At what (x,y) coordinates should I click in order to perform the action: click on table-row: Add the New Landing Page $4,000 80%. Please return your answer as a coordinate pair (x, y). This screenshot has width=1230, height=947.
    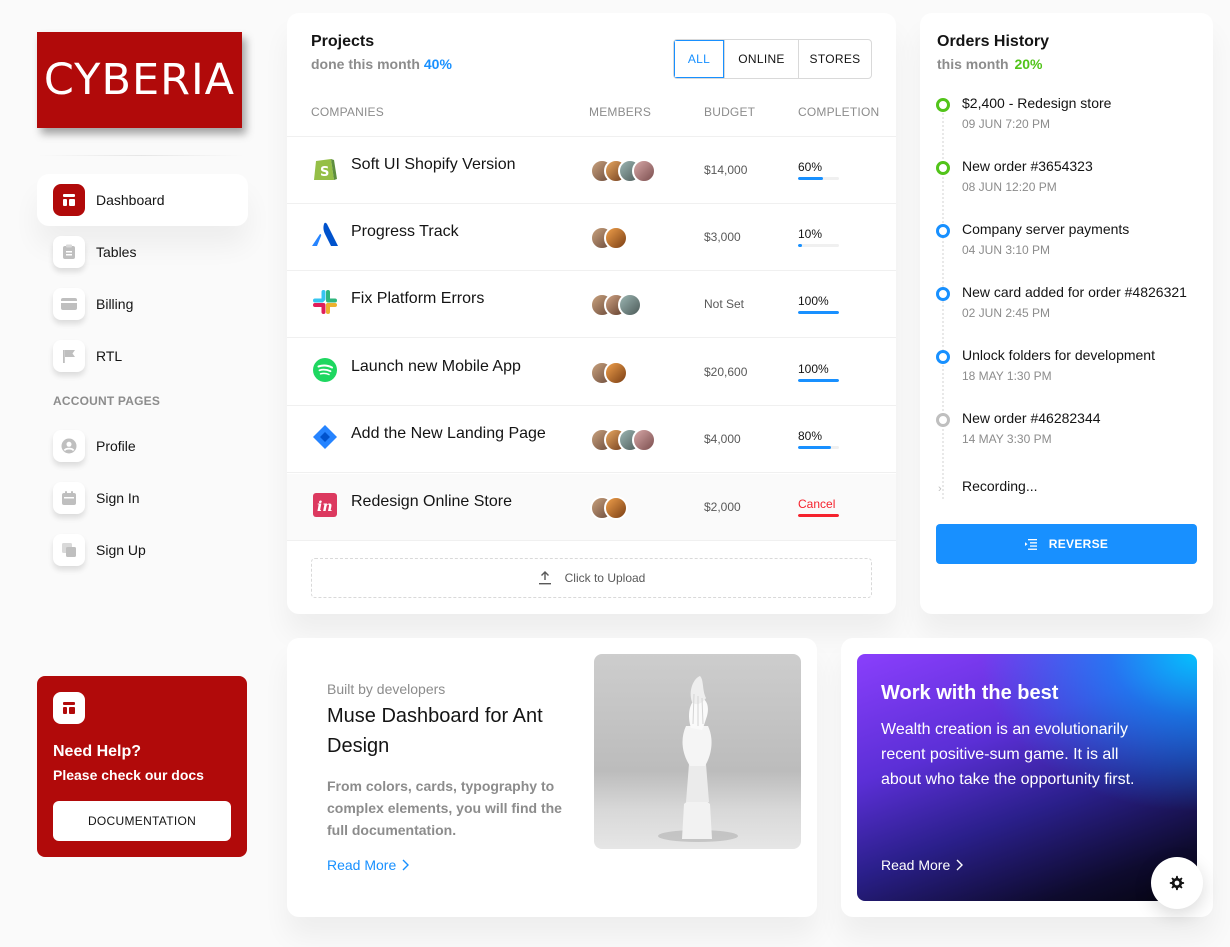
    Looking at the image, I should click on (591, 439).